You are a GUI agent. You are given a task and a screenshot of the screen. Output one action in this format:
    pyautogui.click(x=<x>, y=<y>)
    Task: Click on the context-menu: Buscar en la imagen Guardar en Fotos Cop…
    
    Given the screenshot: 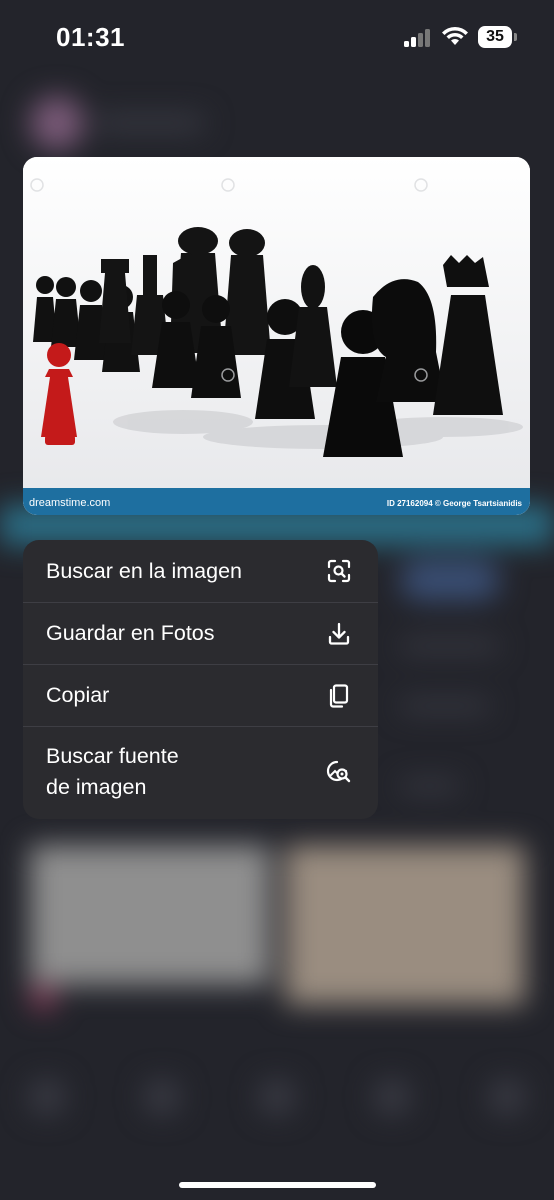 What is the action you would take?
    pyautogui.click(x=200, y=679)
    